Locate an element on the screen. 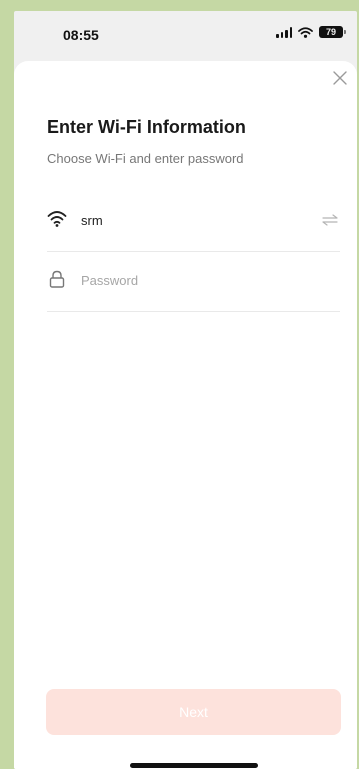 This screenshot has width=359, height=769. status-time: 08:55 is located at coordinates (81, 35).